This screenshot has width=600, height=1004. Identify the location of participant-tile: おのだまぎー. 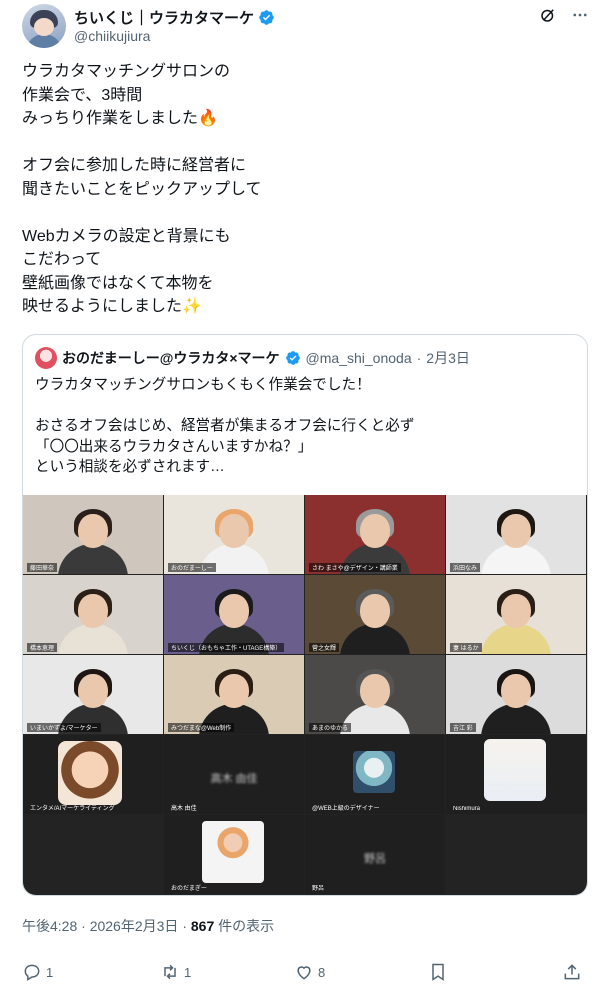
(234, 854).